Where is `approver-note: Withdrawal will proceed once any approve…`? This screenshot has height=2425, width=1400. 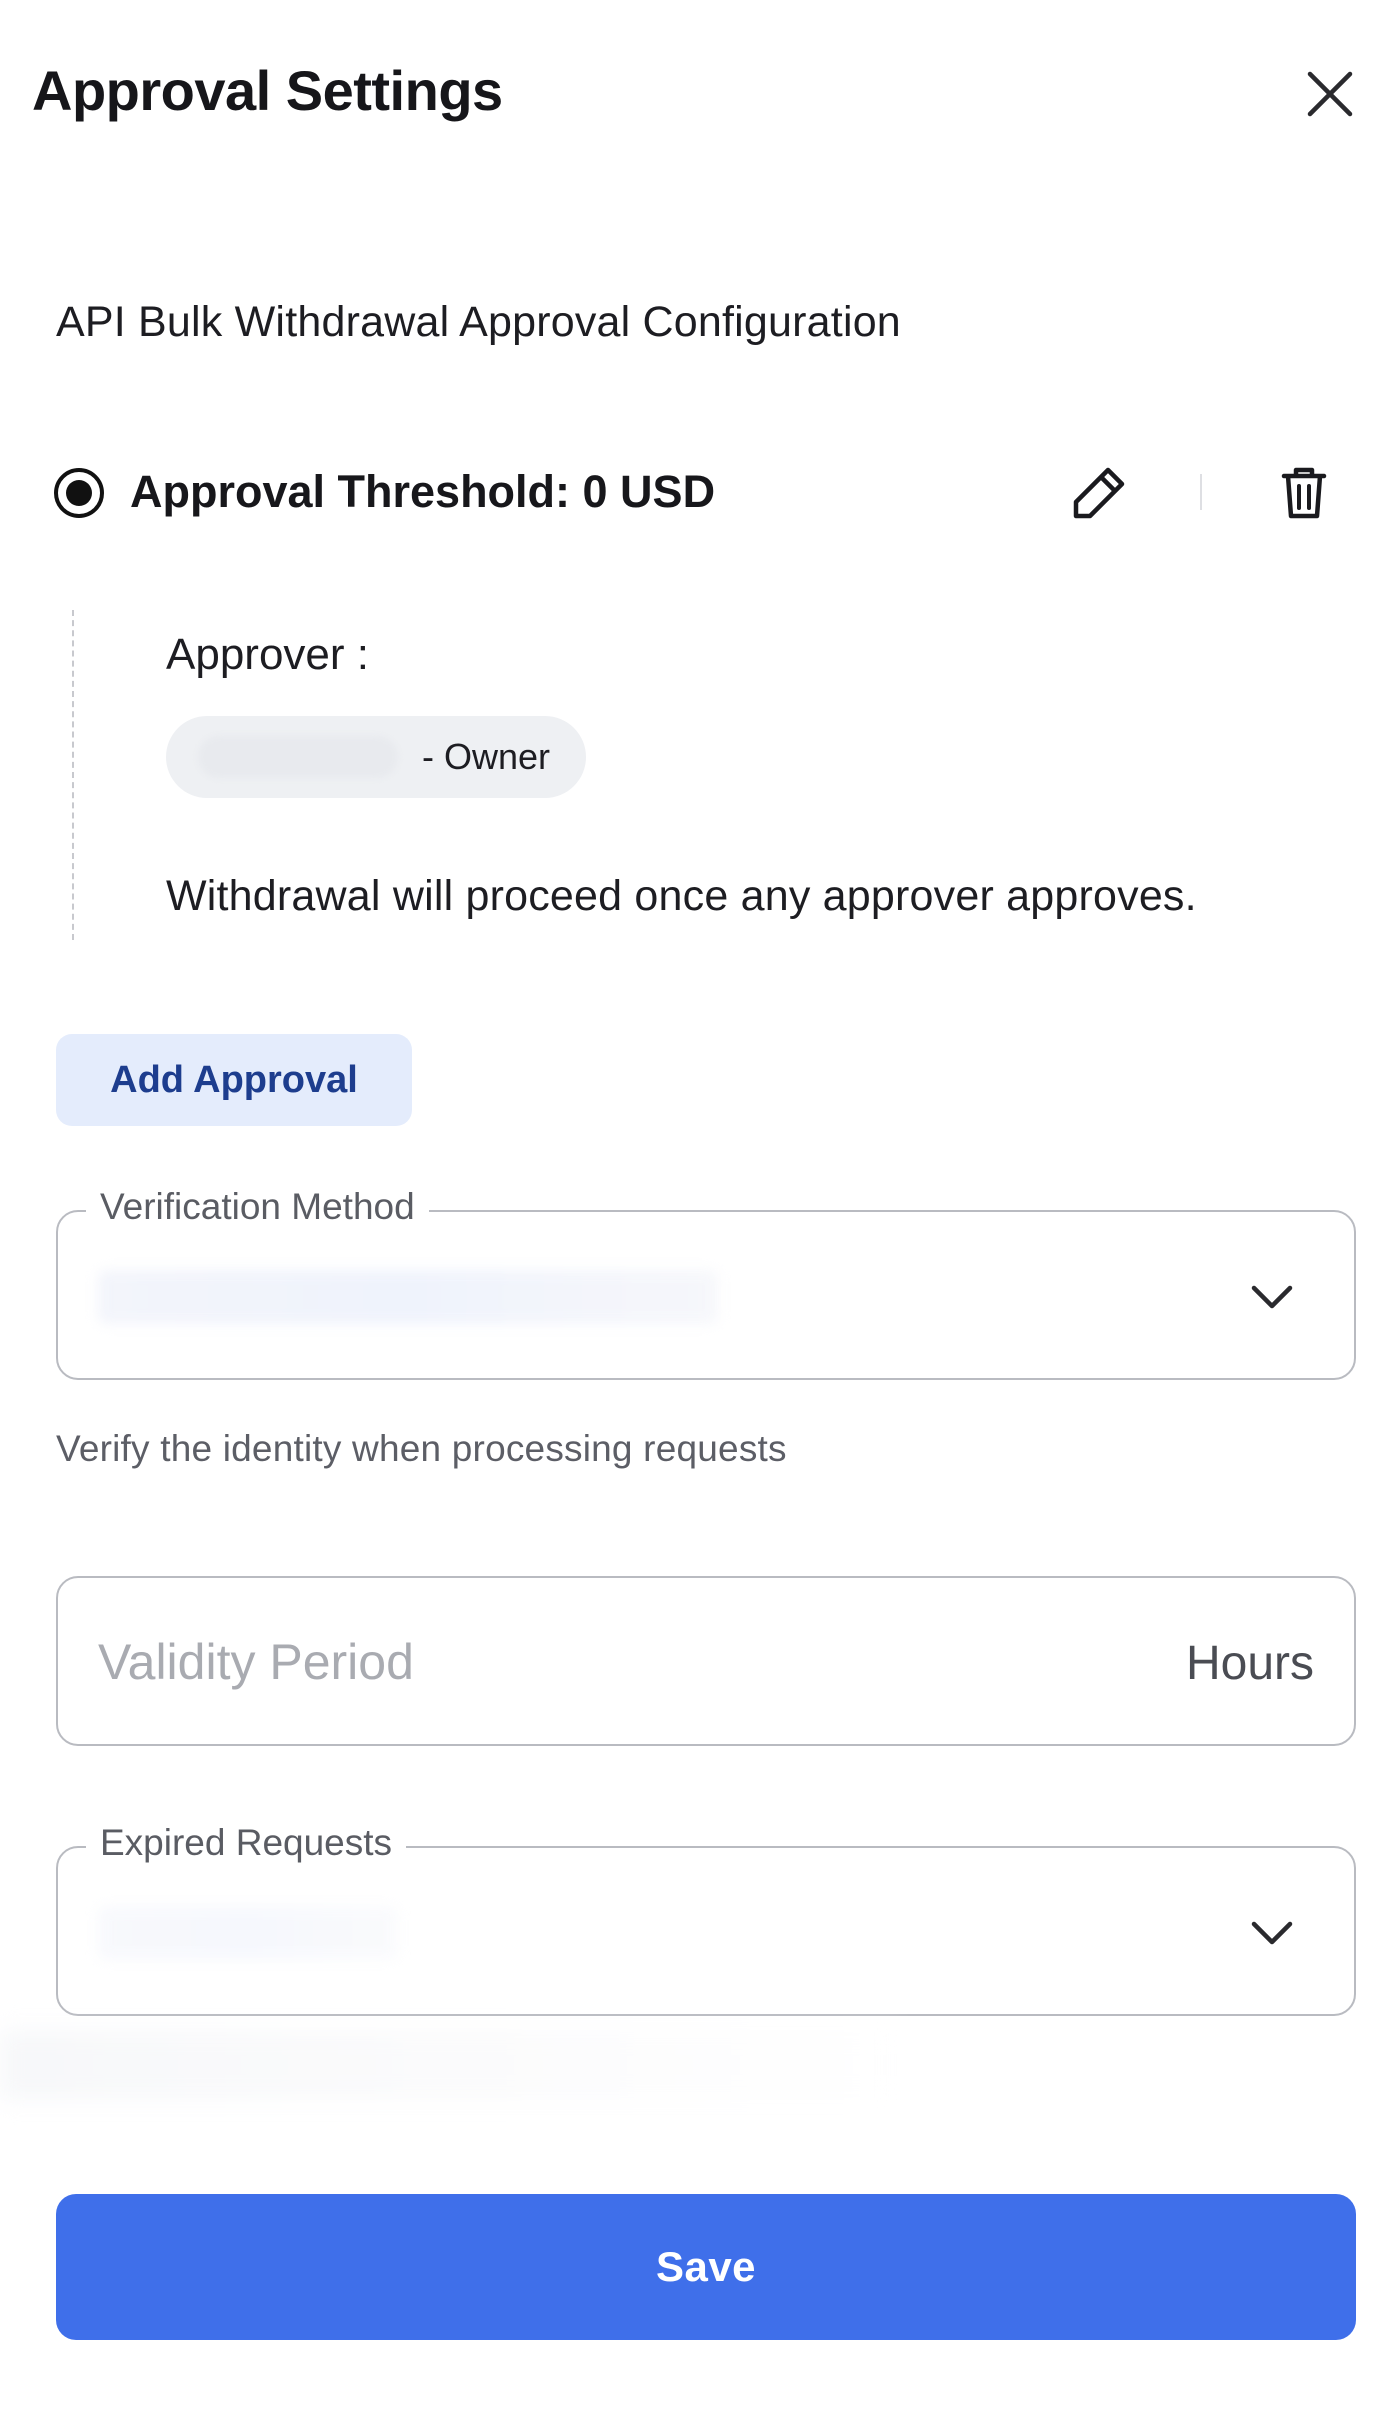 approver-note: Withdrawal will proceed once any approve… is located at coordinates (681, 896).